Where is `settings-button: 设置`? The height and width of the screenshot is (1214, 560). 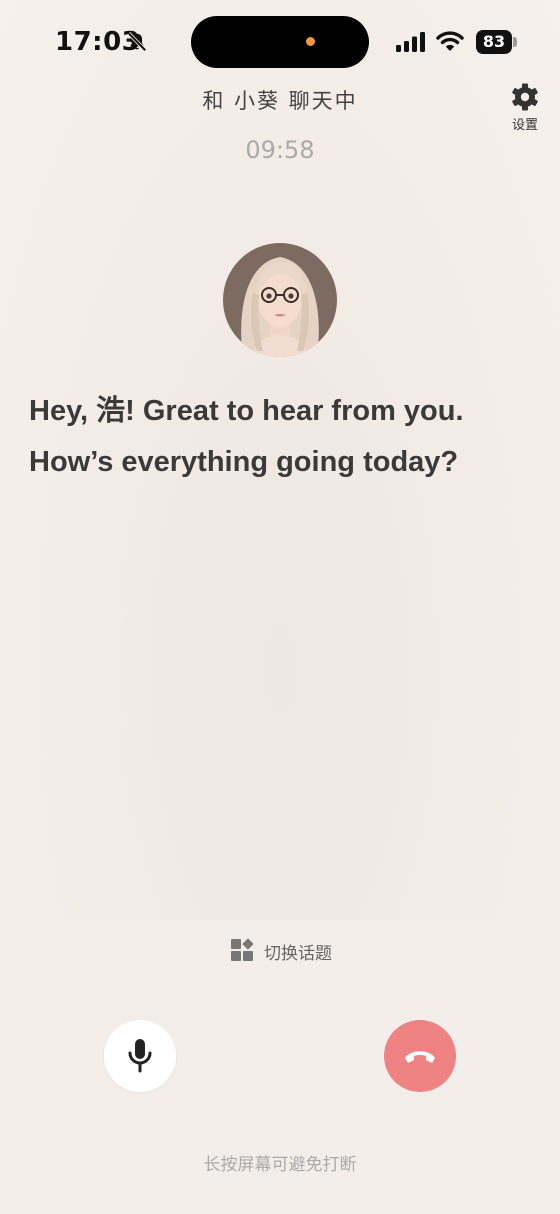 settings-button: 设置 is located at coordinates (525, 110).